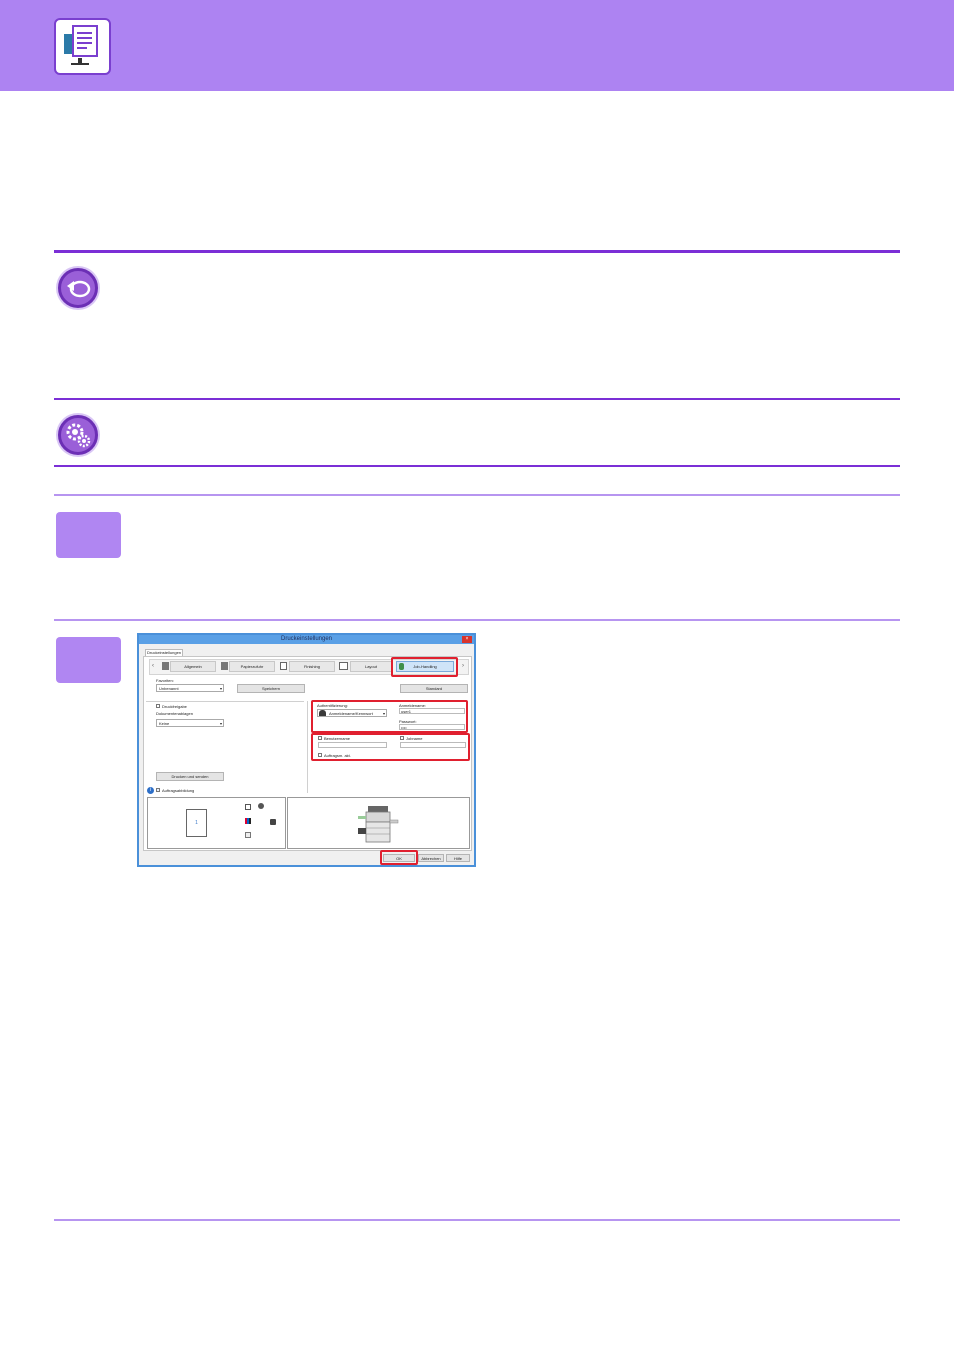 This screenshot has height=1350, width=954. I want to click on document-filing-select: Keine, so click(190, 723).